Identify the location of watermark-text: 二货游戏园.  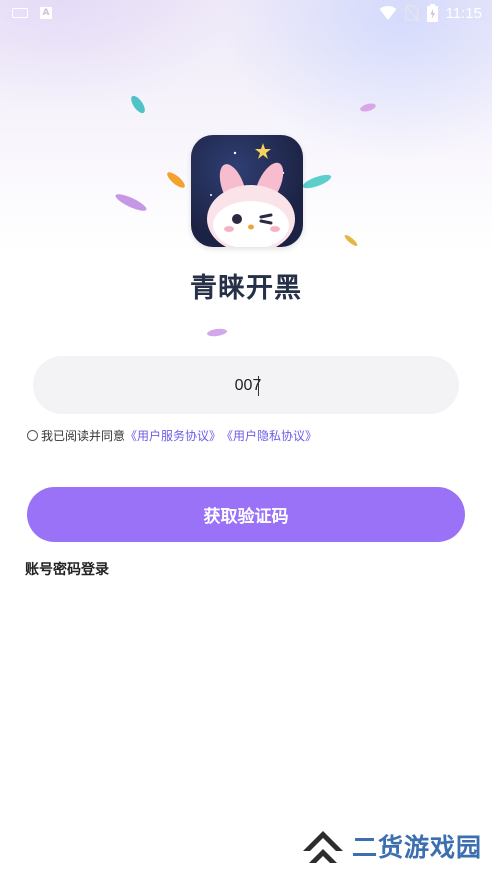
(417, 847).